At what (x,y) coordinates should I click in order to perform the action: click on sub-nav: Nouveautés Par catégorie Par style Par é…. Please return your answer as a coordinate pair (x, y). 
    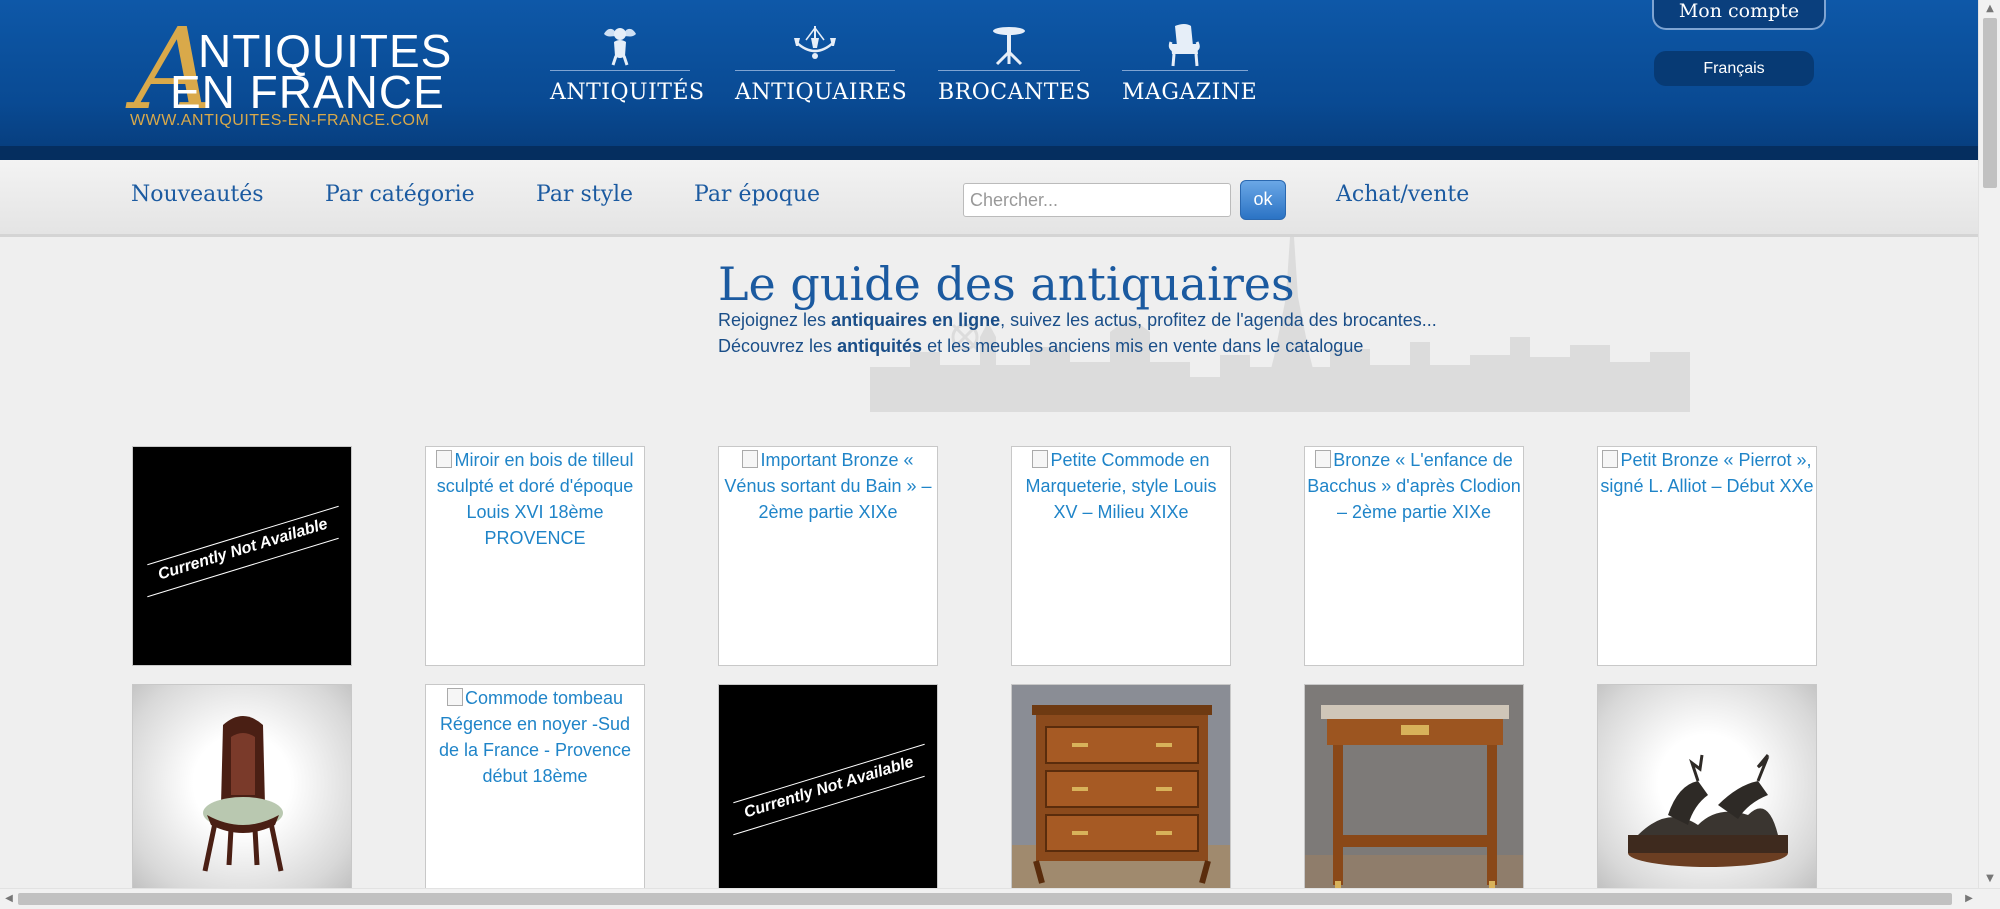
    Looking at the image, I should click on (989, 198).